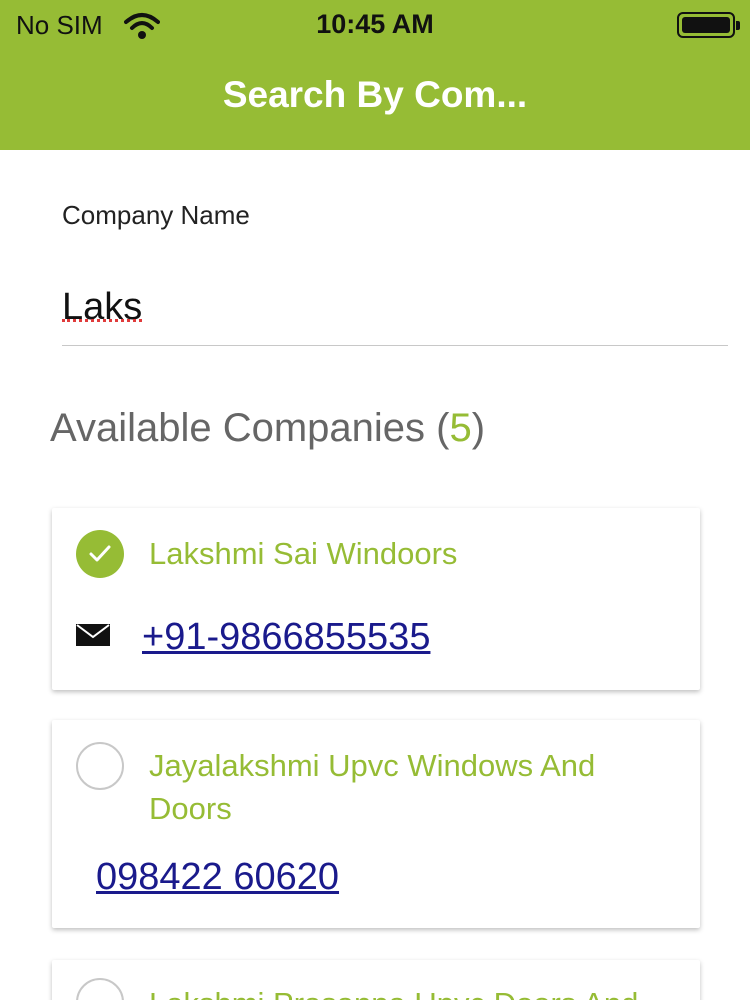  What do you see at coordinates (286, 637) in the screenshot?
I see `phone-link: +91-9866855535` at bounding box center [286, 637].